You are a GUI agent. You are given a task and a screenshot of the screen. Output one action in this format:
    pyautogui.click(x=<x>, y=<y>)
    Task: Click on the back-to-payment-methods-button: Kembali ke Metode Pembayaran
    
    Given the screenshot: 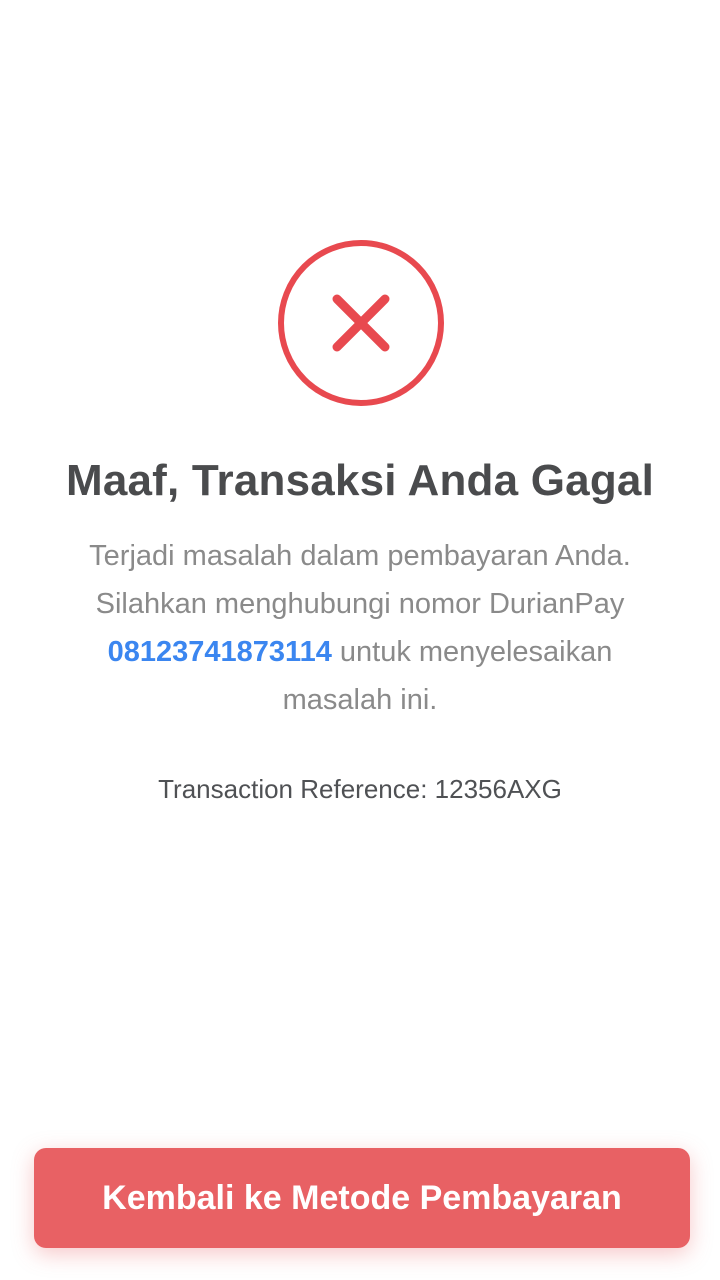 What is the action you would take?
    pyautogui.click(x=362, y=1198)
    